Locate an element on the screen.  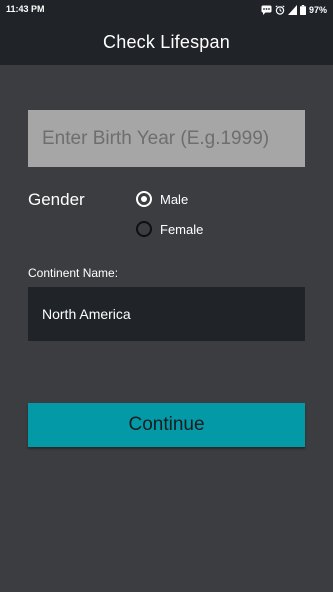
alarm-icon is located at coordinates (280, 9).